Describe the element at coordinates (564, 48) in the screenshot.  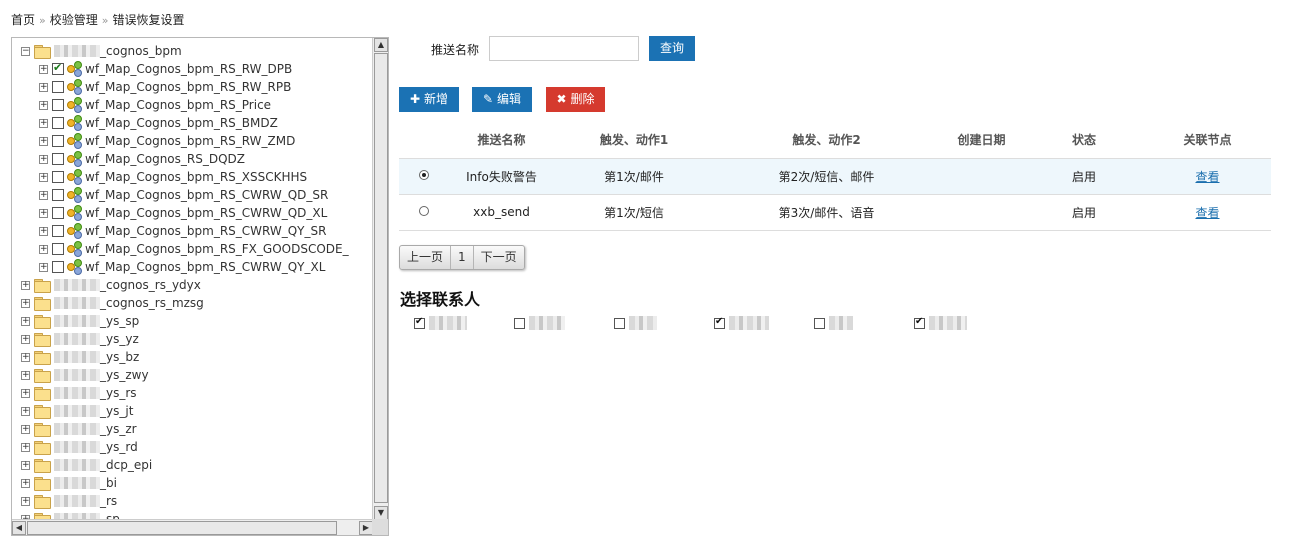
I see `push-name-input` at that location.